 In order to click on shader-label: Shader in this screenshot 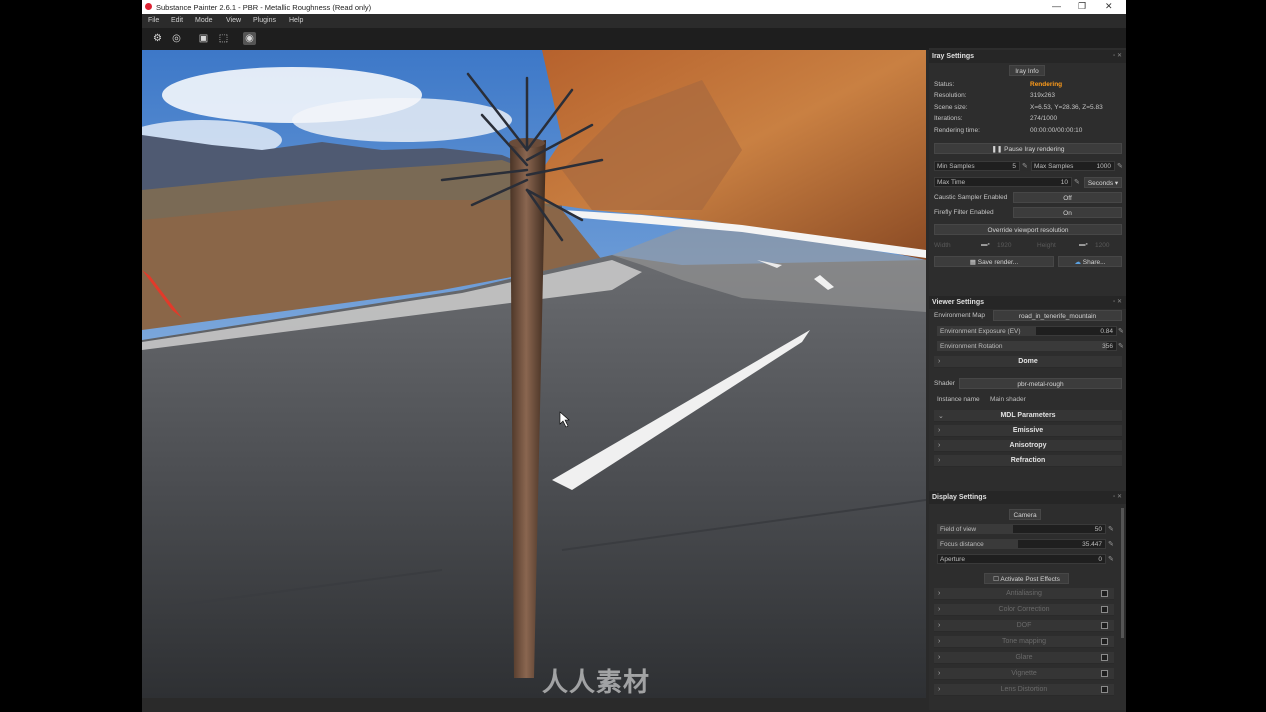, I will do `click(944, 383)`.